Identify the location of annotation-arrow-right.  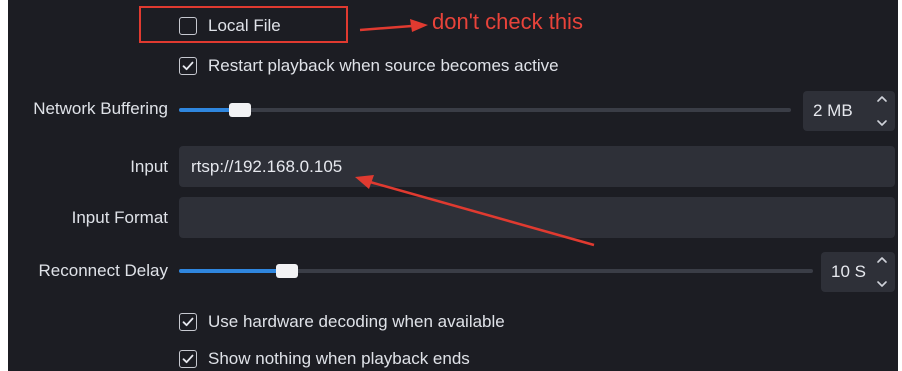
(393, 25).